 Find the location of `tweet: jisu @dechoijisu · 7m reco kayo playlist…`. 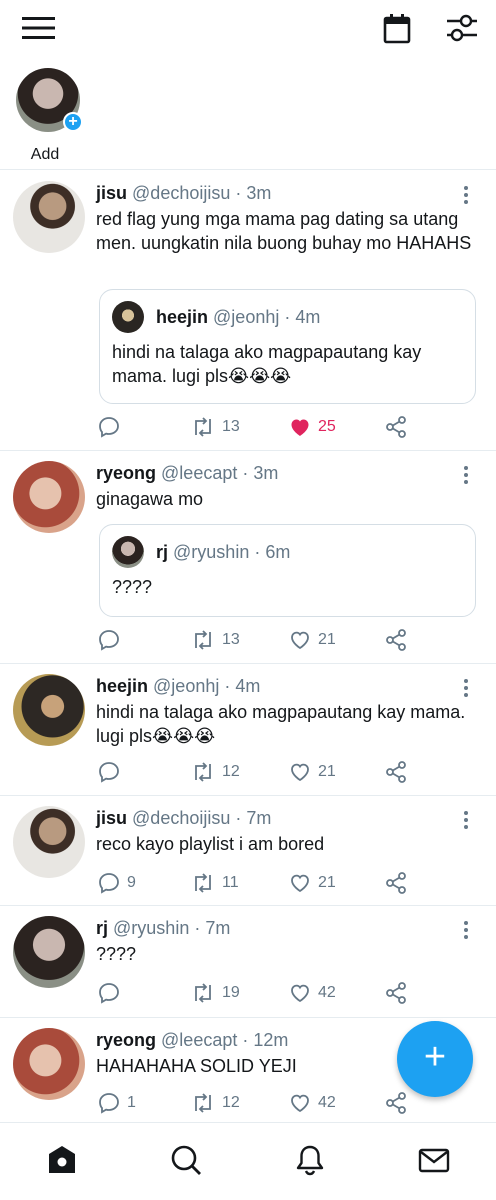

tweet: jisu @dechoijisu · 7m reco kayo playlist… is located at coordinates (248, 851).